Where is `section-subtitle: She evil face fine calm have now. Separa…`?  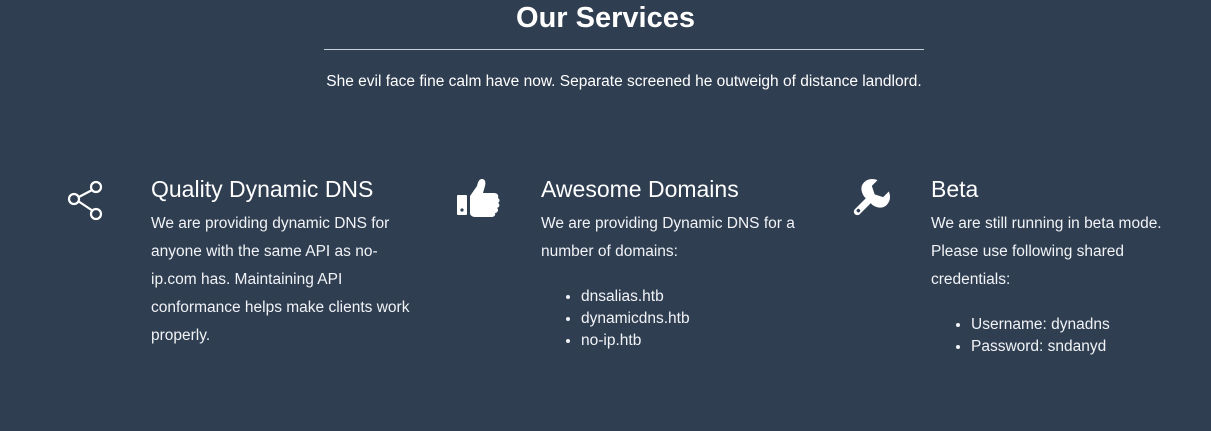
section-subtitle: She evil face fine calm have now. Separa… is located at coordinates (624, 81).